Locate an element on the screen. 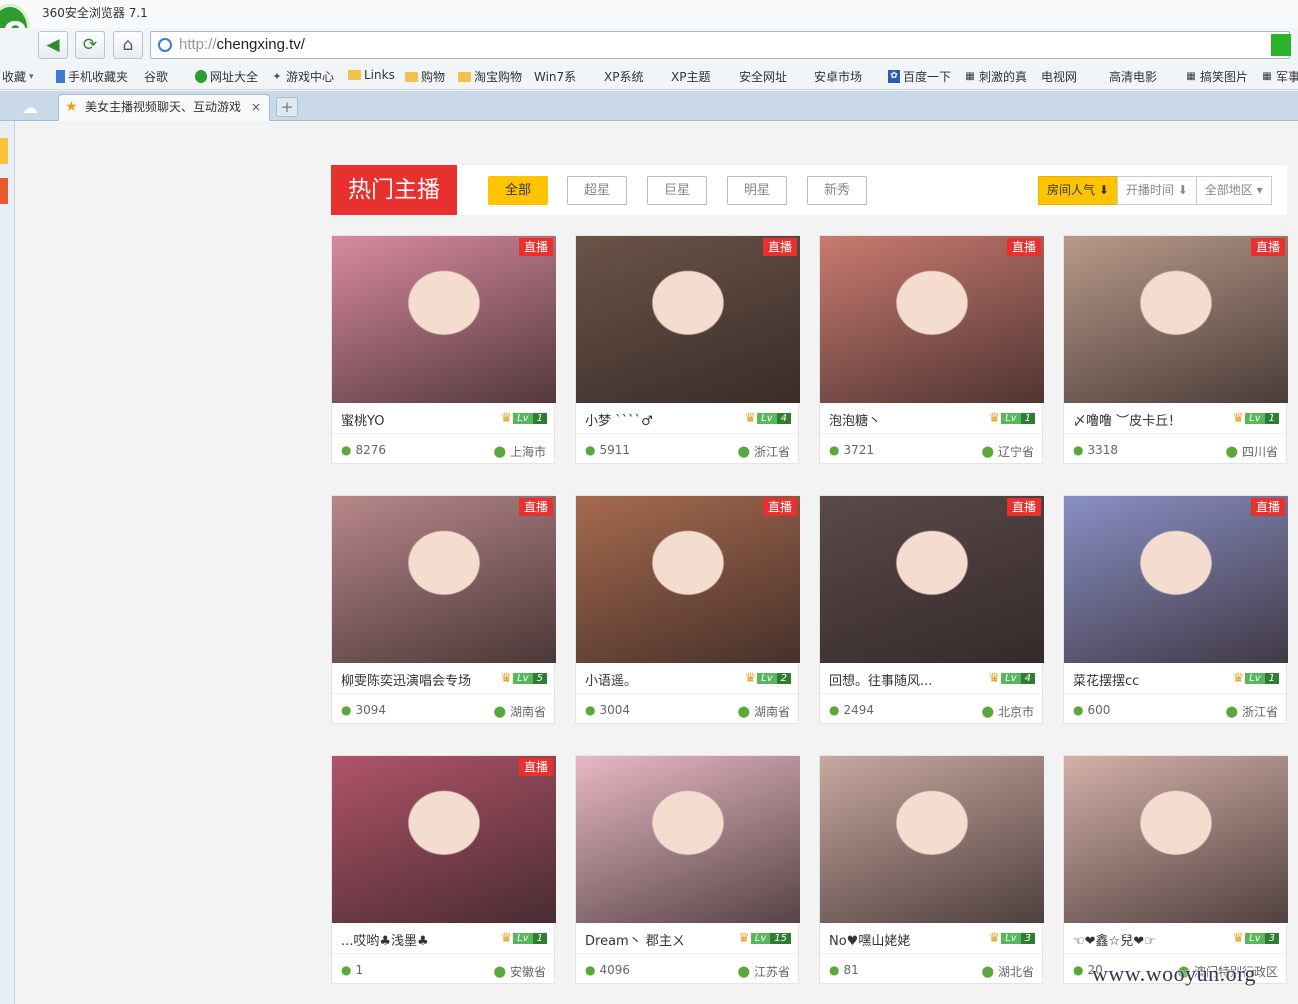 The height and width of the screenshot is (1004, 1298). bookmark-item: 高清电影 is located at coordinates (1133, 76).